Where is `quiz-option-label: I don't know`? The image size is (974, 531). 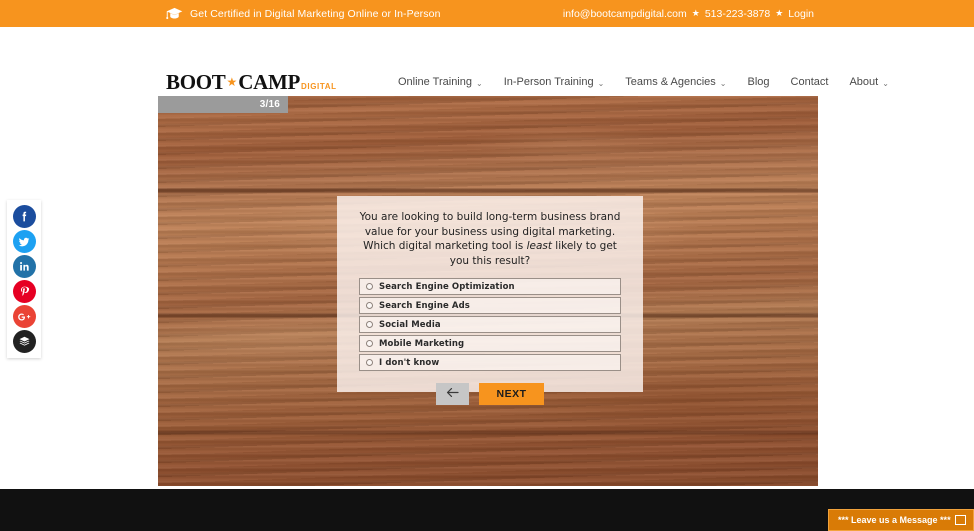 quiz-option-label: I don't know is located at coordinates (409, 362).